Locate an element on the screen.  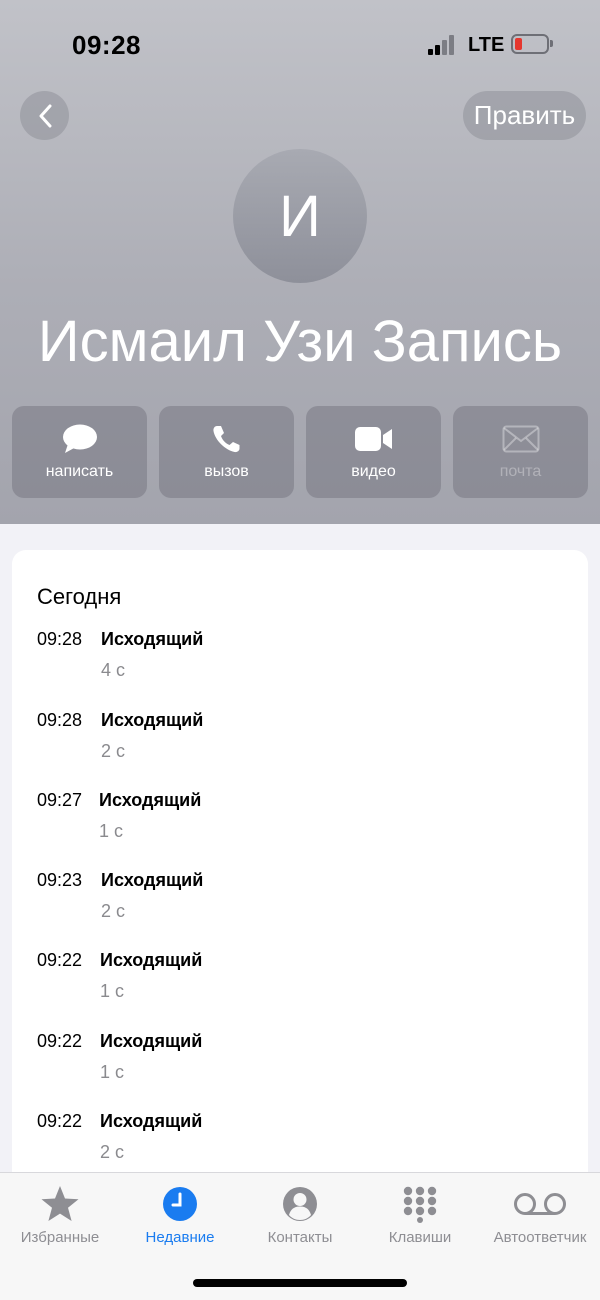
battery-icon is located at coordinates (530, 44).